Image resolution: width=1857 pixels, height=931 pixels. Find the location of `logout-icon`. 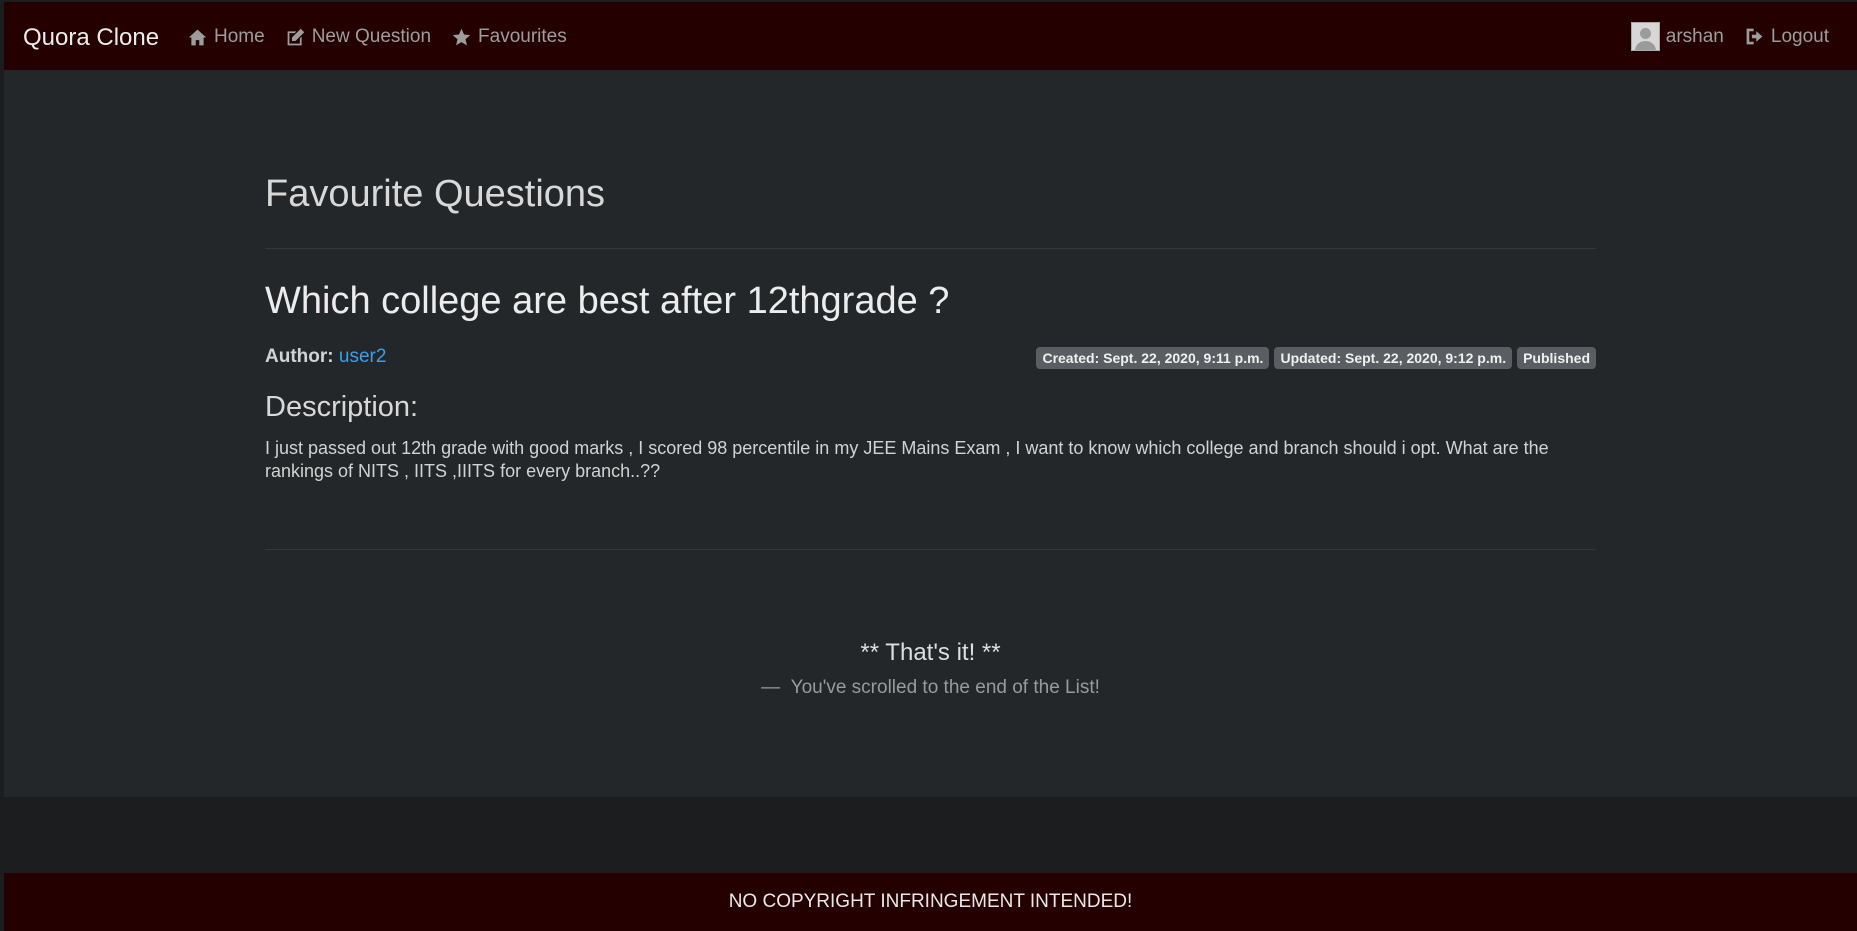

logout-icon is located at coordinates (1754, 36).